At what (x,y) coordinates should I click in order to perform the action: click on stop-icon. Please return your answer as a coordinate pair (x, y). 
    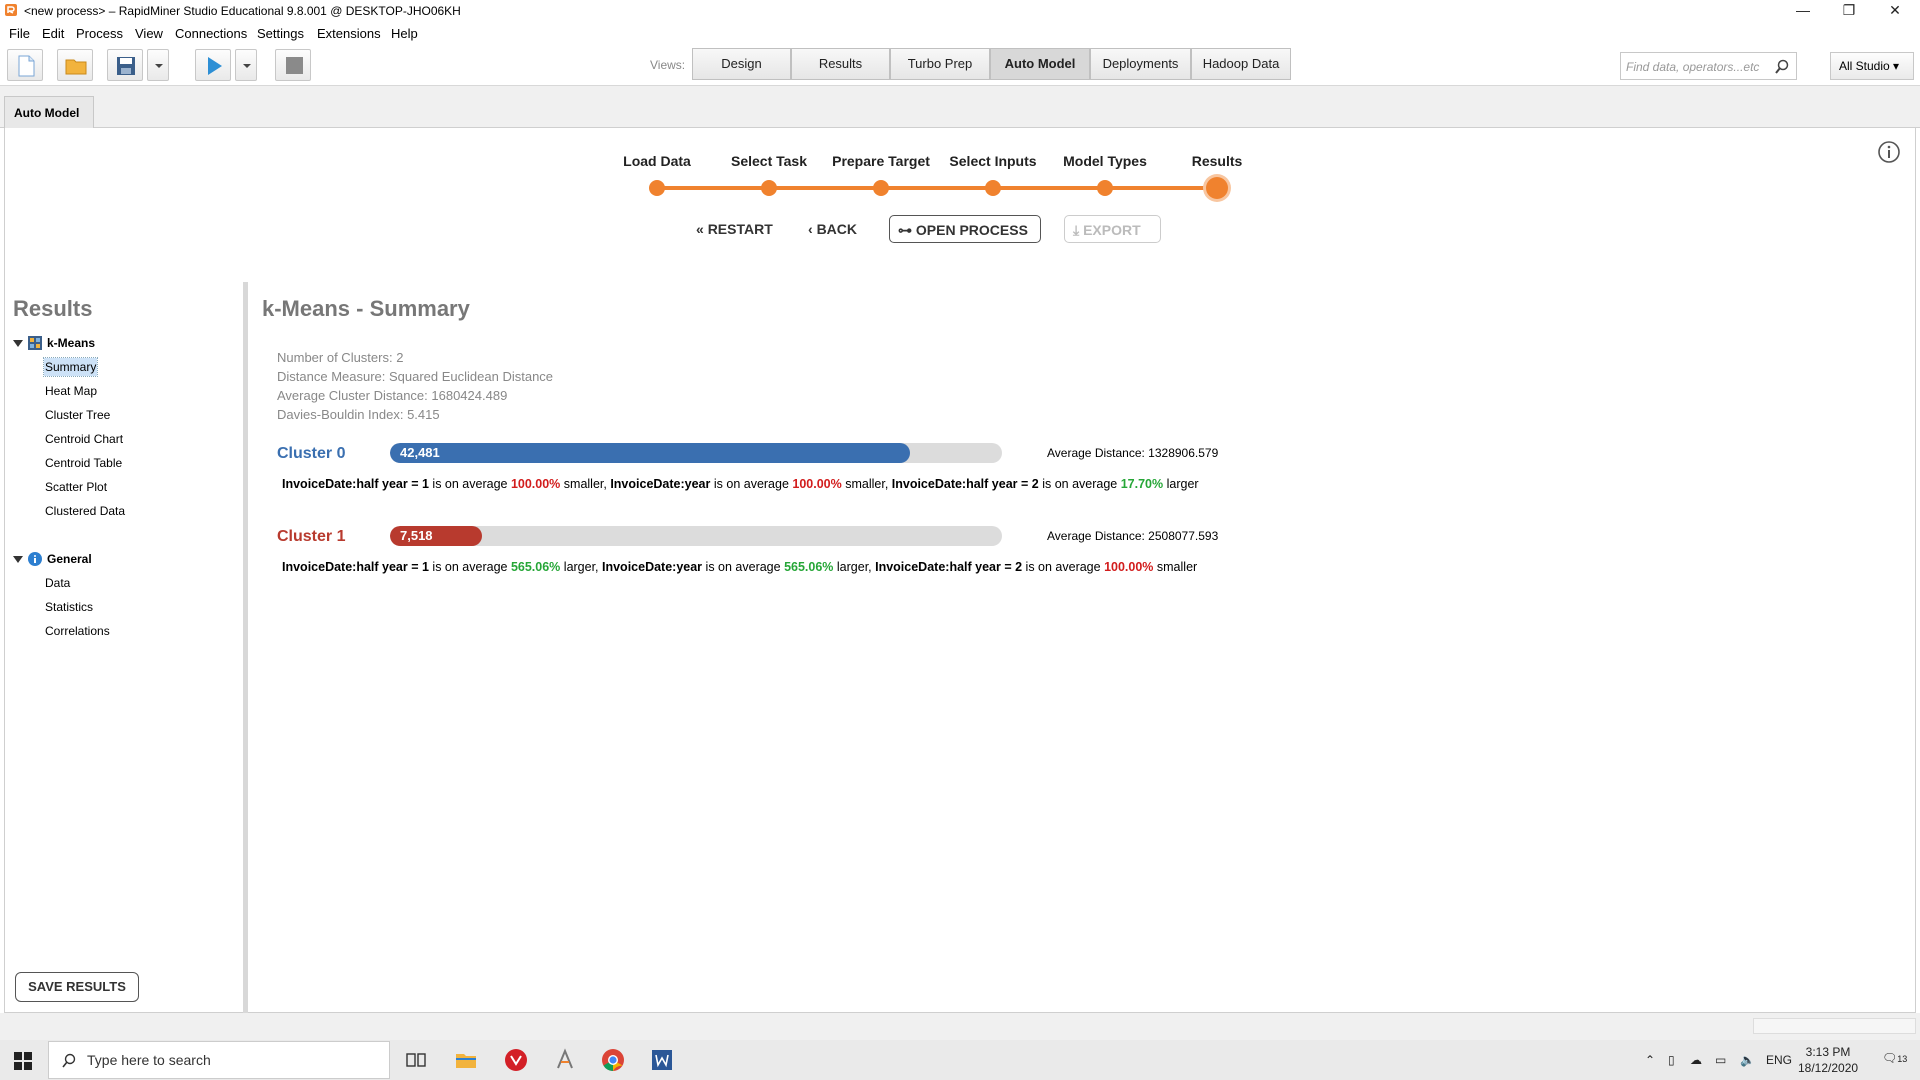
    Looking at the image, I should click on (294, 65).